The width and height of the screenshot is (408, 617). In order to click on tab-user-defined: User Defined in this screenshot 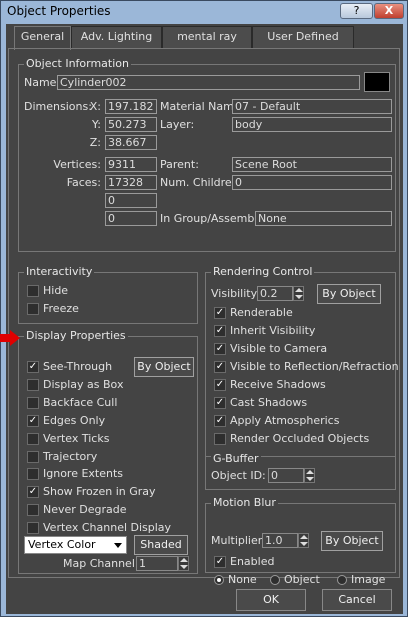, I will do `click(303, 37)`.